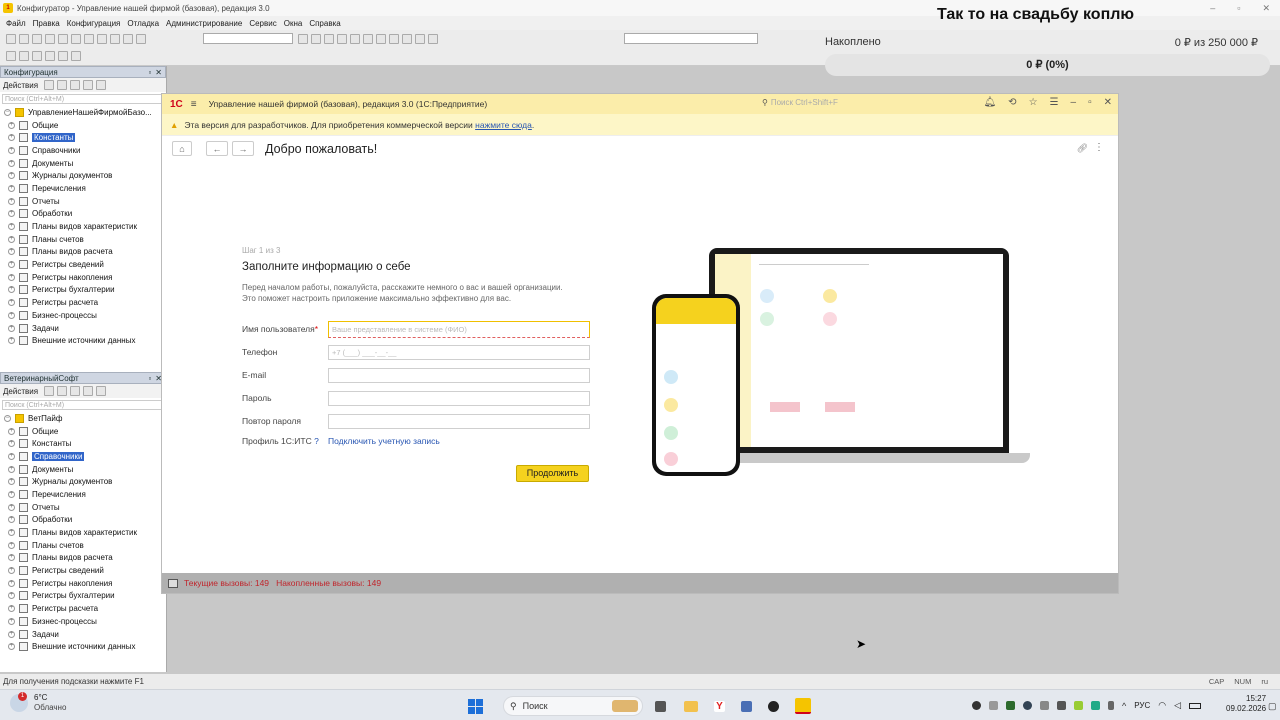 This screenshot has height=720, width=1280. I want to click on continue-button: Продолжить, so click(552, 473).